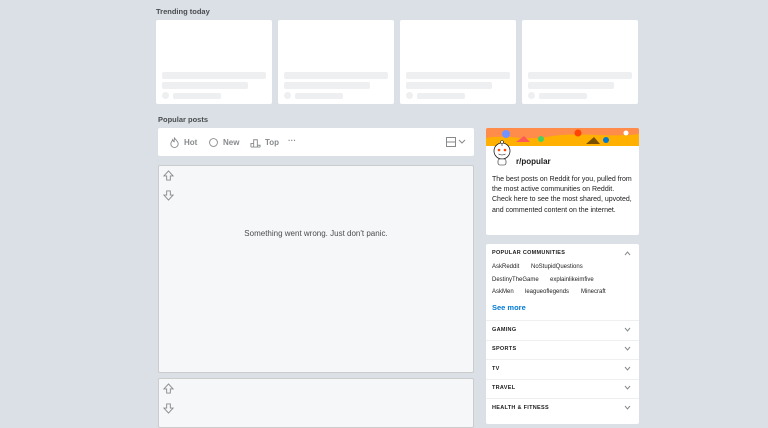 This screenshot has width=768, height=428. I want to click on post-card, so click(316, 403).